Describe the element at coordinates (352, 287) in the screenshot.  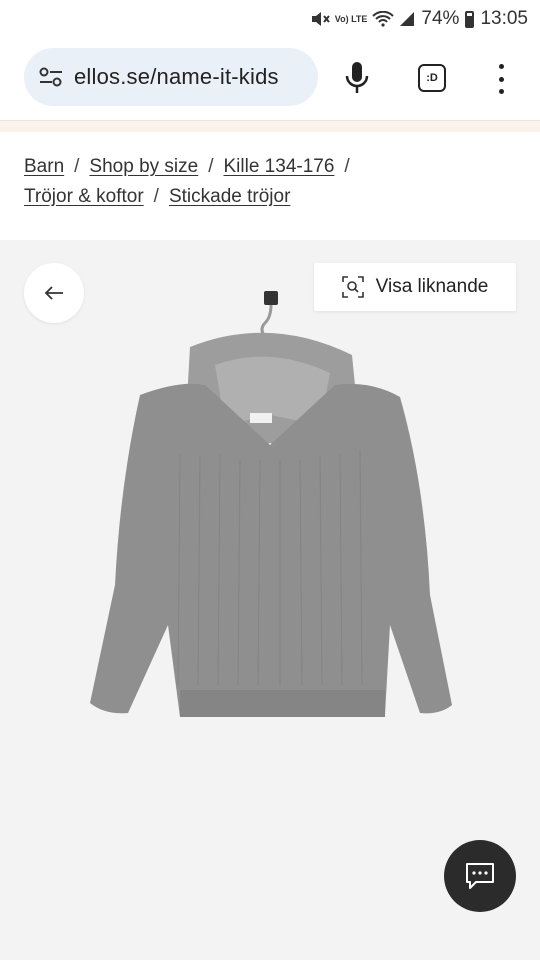
I see `image-search-icon` at that location.